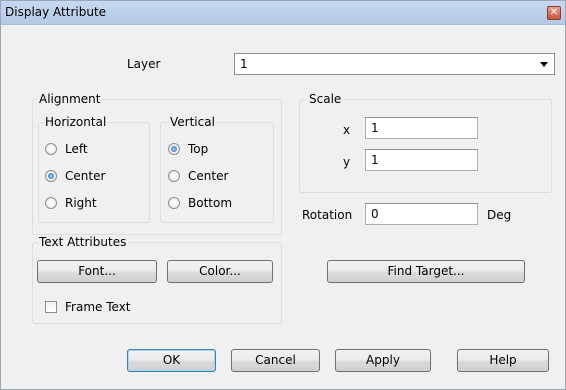 Image resolution: width=566 pixels, height=390 pixels. What do you see at coordinates (76, 149) in the screenshot?
I see `horizontal-left-label: Left` at bounding box center [76, 149].